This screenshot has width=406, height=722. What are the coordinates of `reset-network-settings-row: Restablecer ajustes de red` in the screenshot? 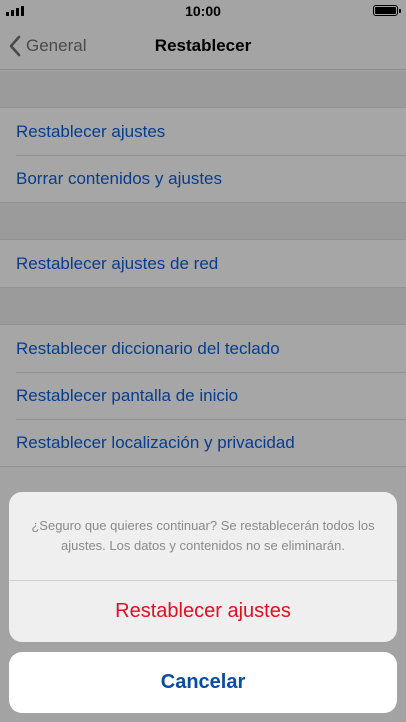 It's located at (203, 263).